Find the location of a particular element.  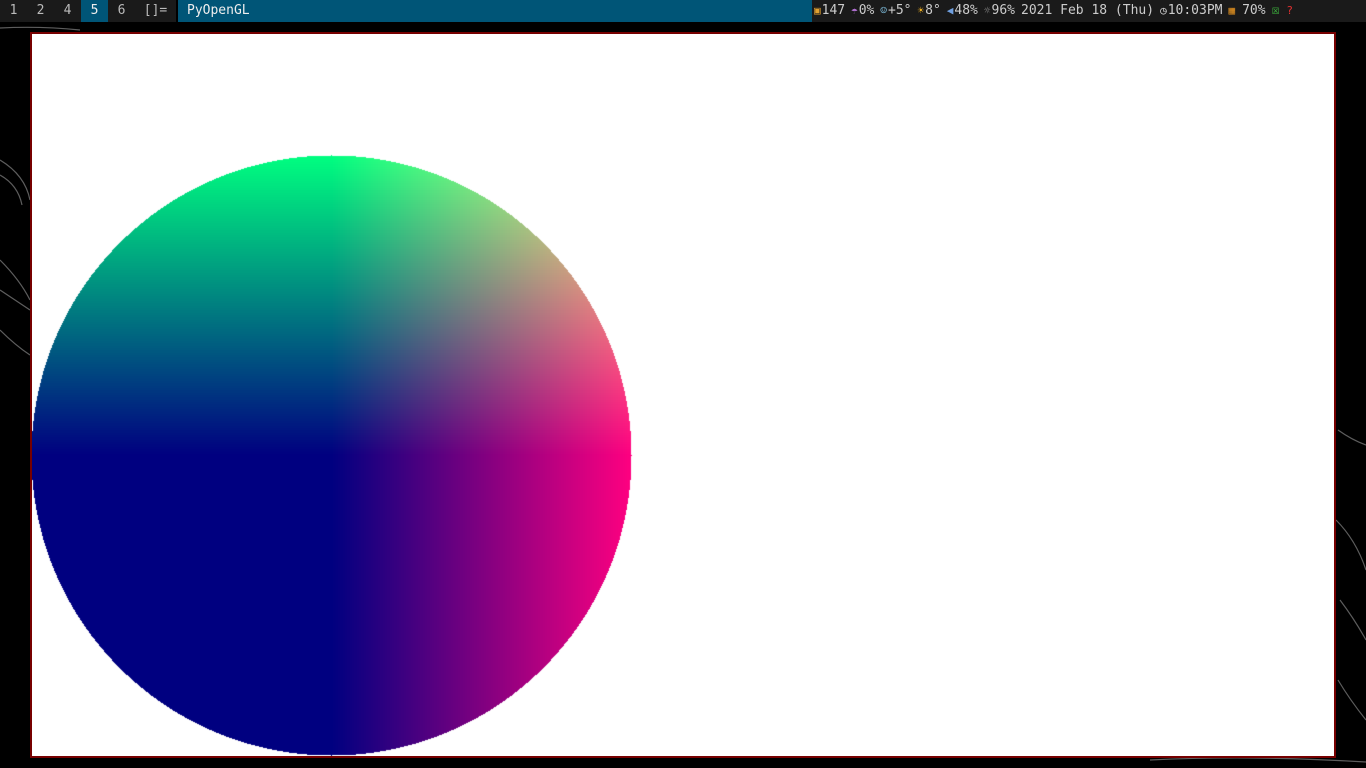

layout-indicator: []= is located at coordinates (155, 11).